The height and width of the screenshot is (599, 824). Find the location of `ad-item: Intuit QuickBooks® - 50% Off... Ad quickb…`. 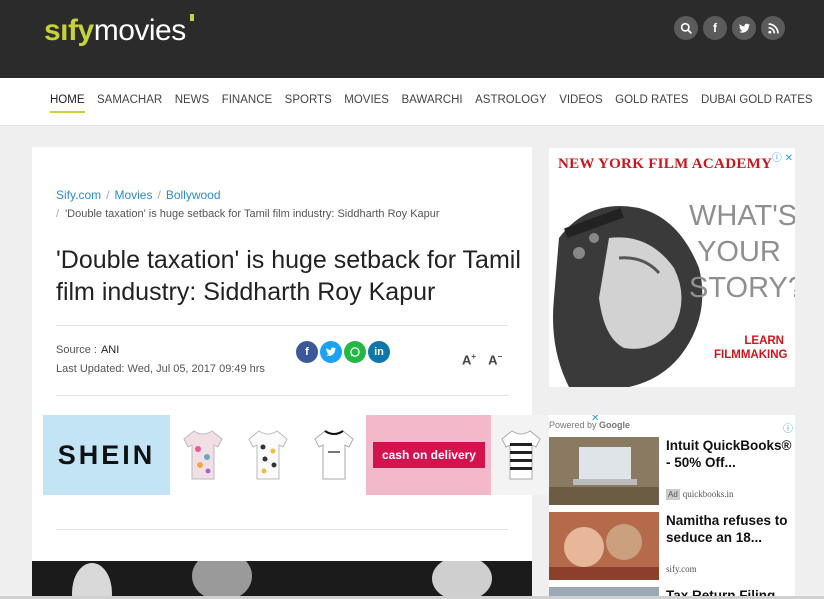

ad-item: Intuit QuickBooks® - 50% Off... Ad quickb… is located at coordinates (672, 472).